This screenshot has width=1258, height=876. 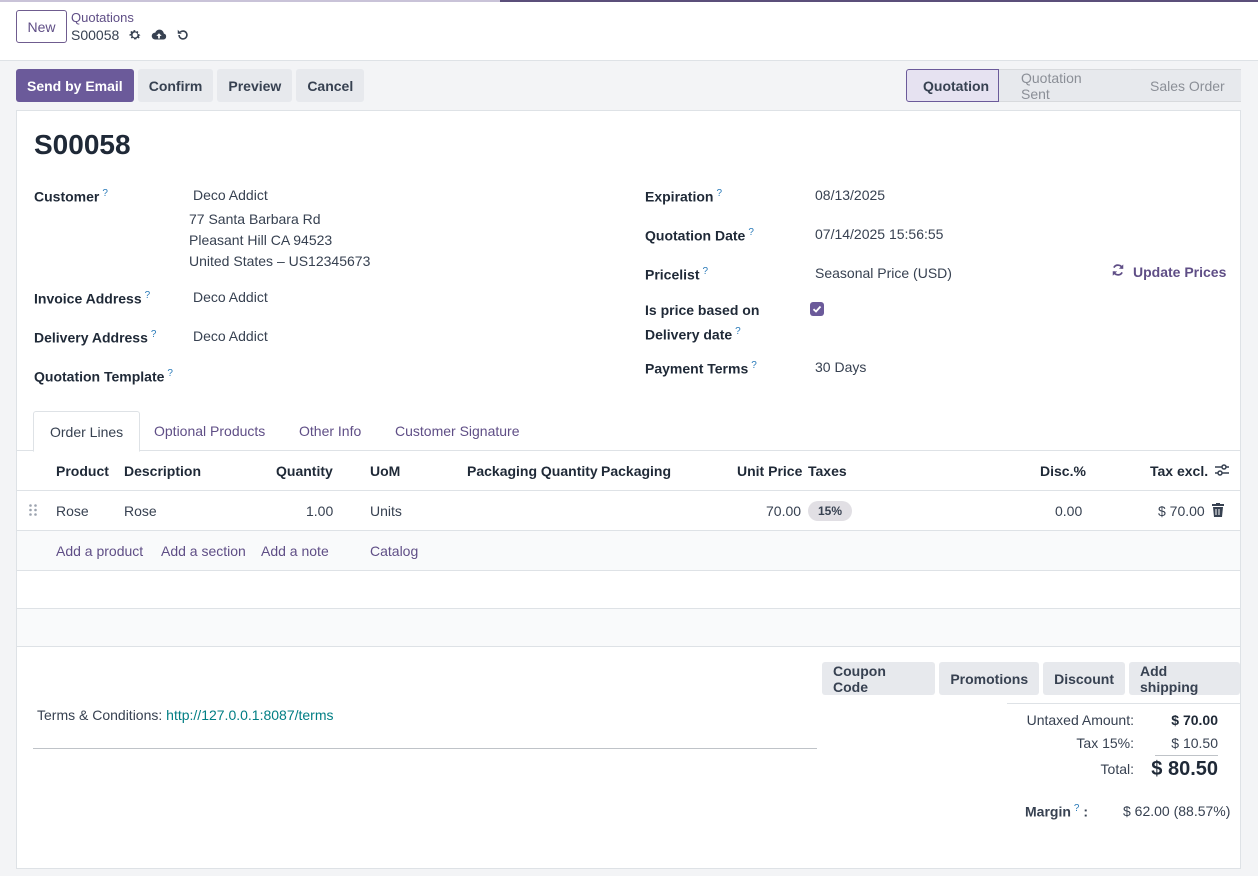 What do you see at coordinates (783, 511) in the screenshot?
I see `cell-unit-price: 70.00` at bounding box center [783, 511].